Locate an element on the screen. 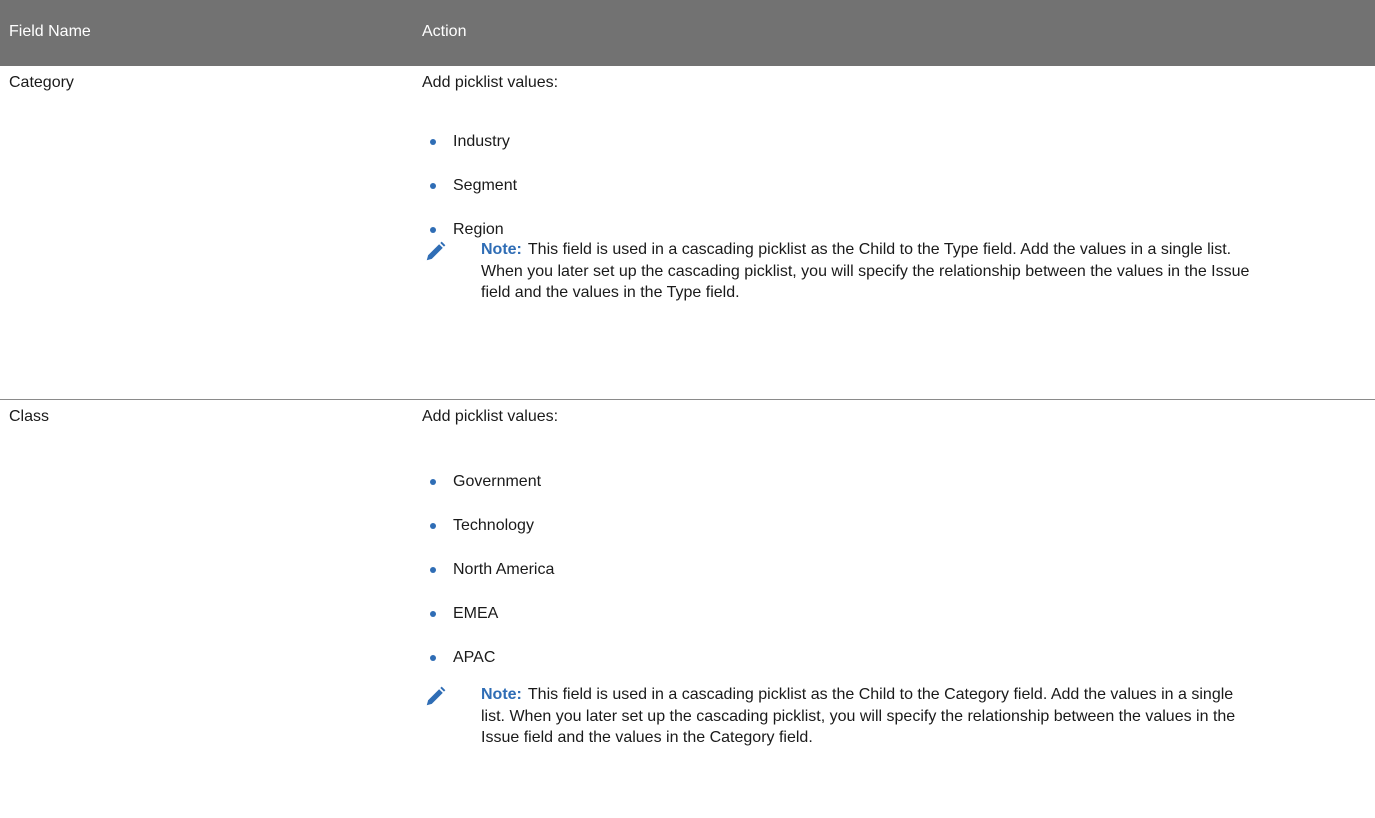  picklist-value: North America is located at coordinates (504, 569).